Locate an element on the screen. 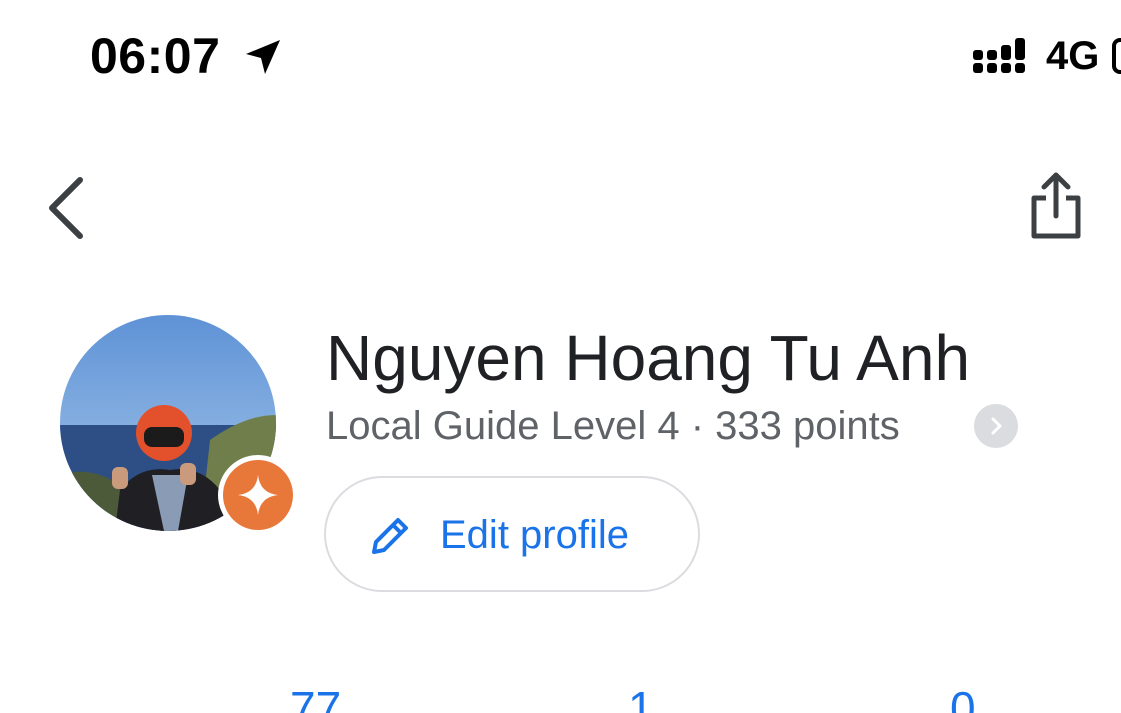 The height and width of the screenshot is (713, 1121). local-guide-star-icon is located at coordinates (258, 495).